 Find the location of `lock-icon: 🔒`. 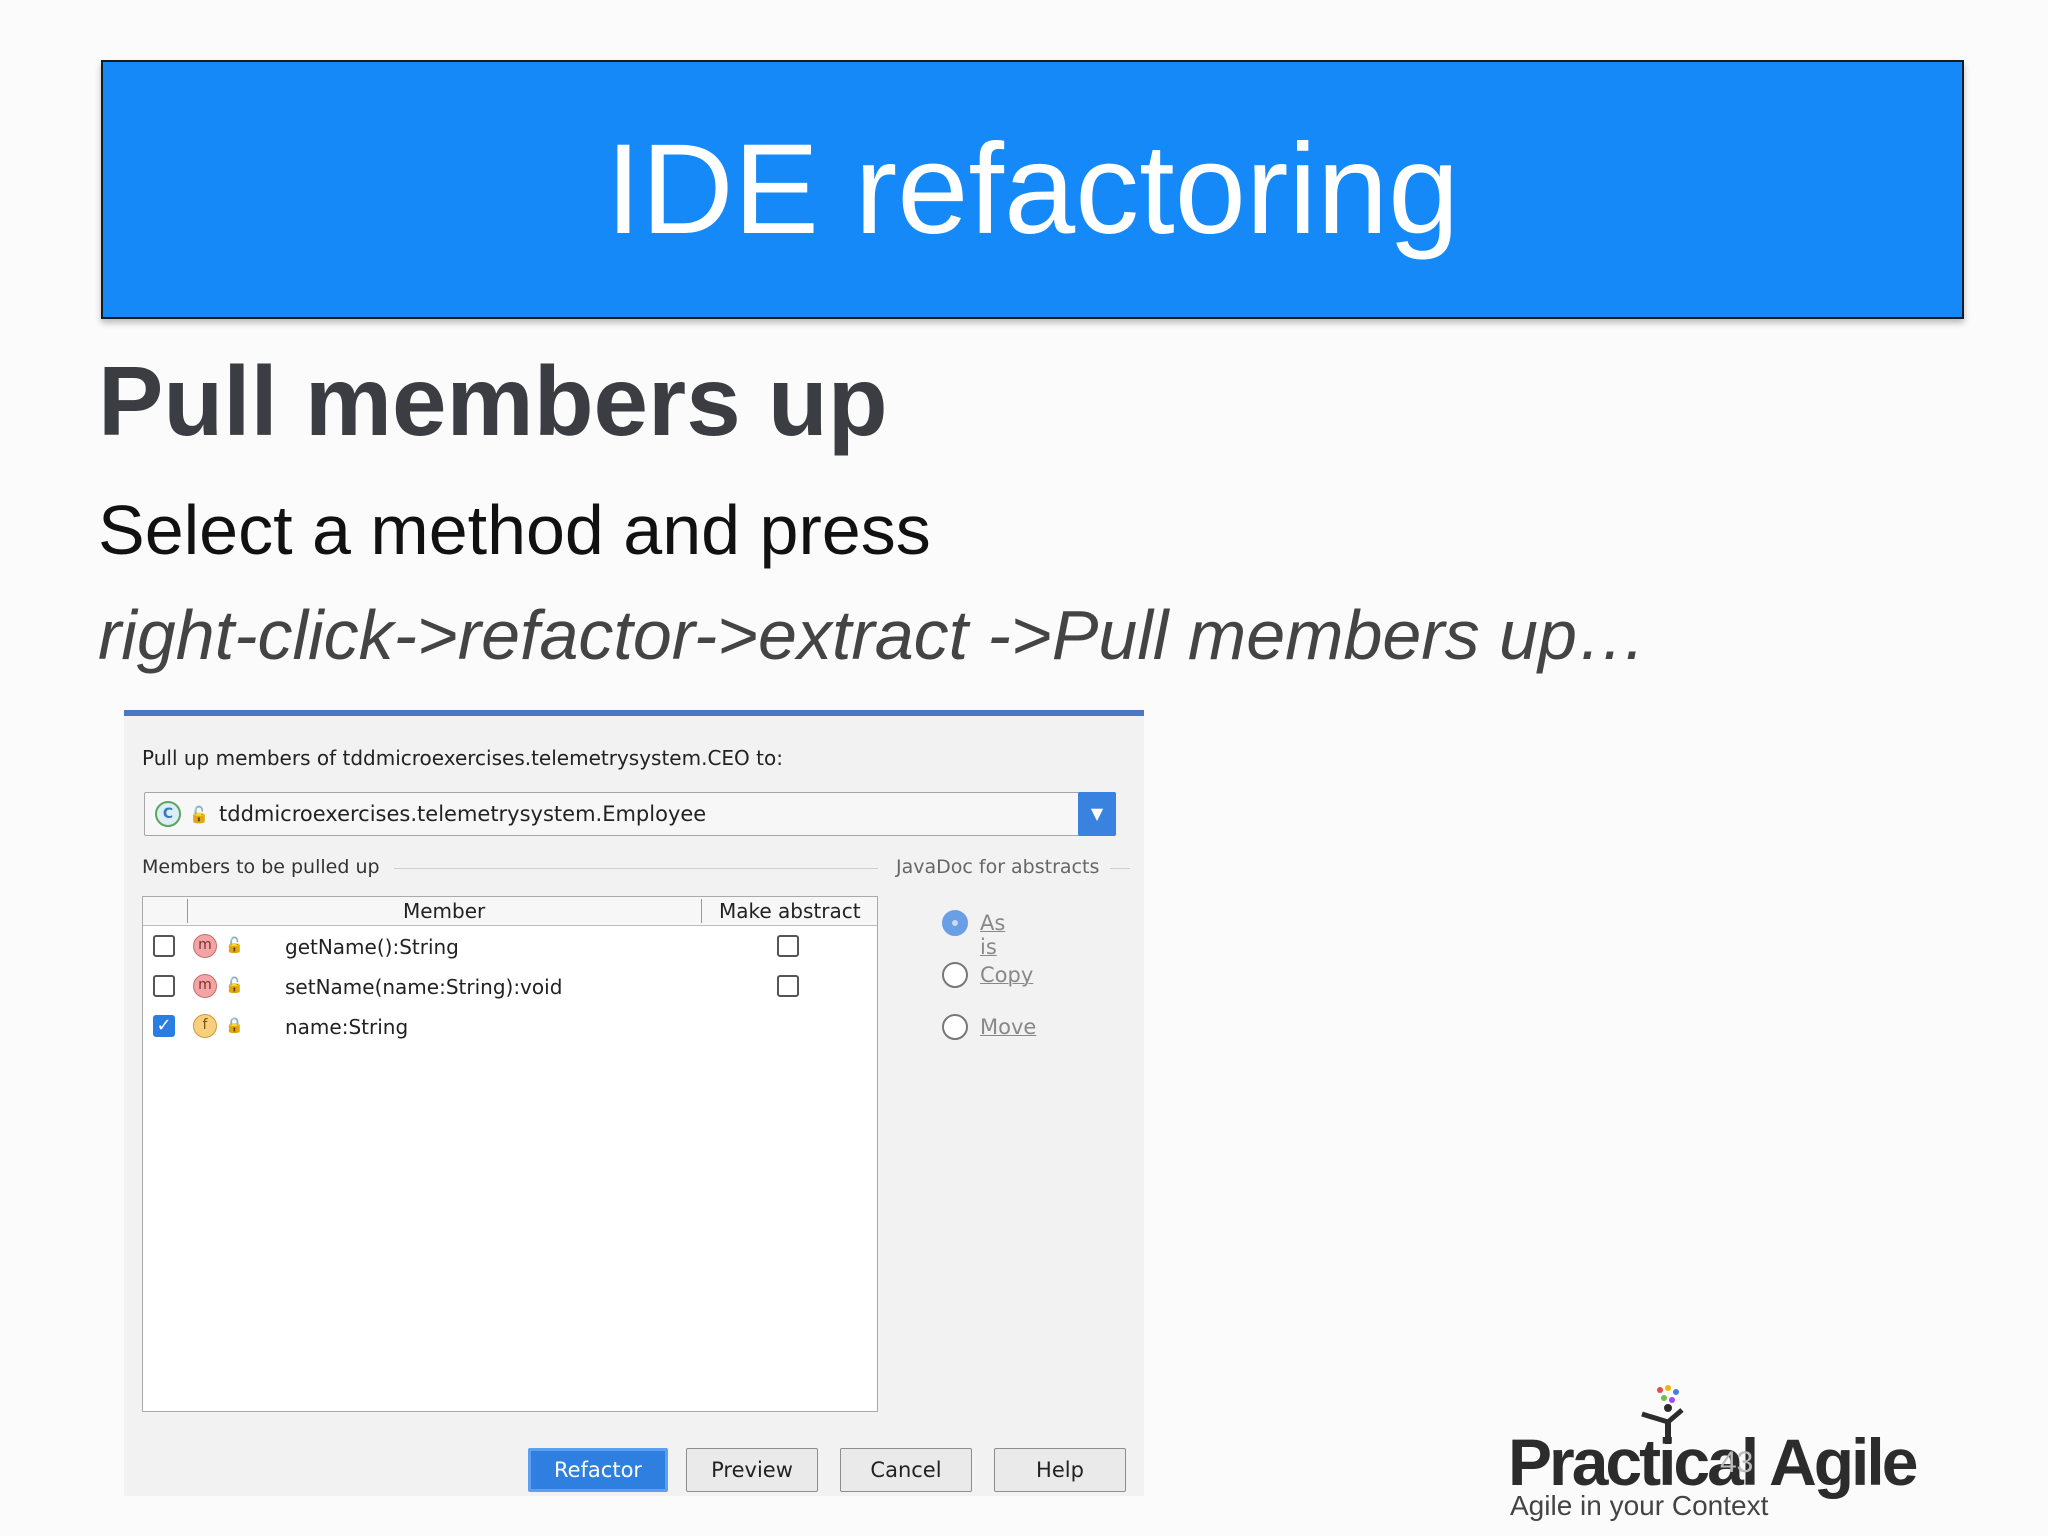

lock-icon: 🔒 is located at coordinates (234, 1025).